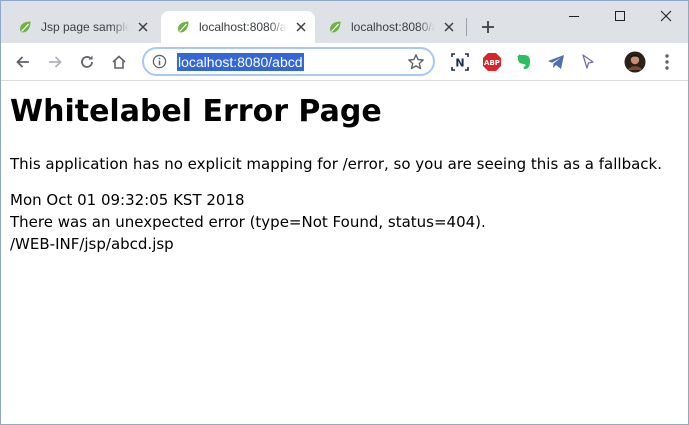 This screenshot has height=425, width=689. I want to click on adblock-icon: ABP, so click(492, 62).